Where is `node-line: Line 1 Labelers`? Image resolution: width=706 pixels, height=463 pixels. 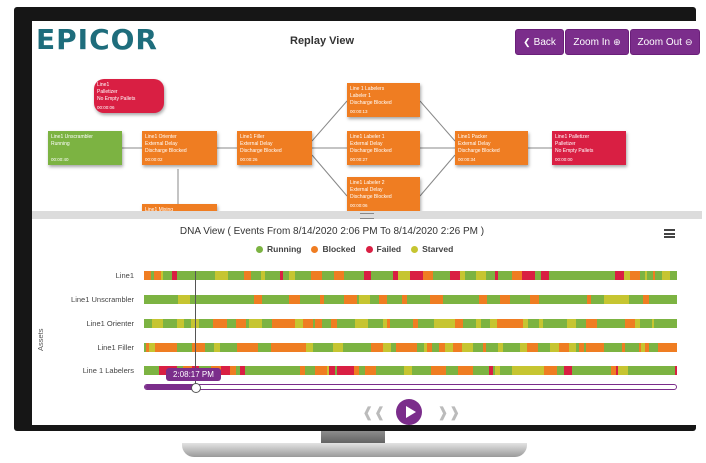 node-line: Line 1 Labelers is located at coordinates (367, 89).